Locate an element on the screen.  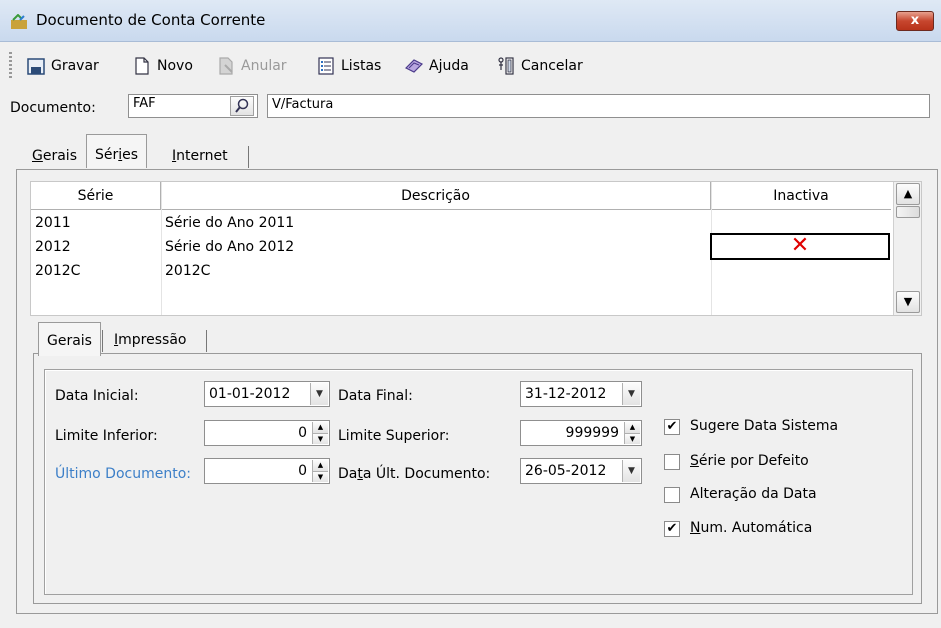
num-automatica-label: Num. Automática is located at coordinates (751, 528).